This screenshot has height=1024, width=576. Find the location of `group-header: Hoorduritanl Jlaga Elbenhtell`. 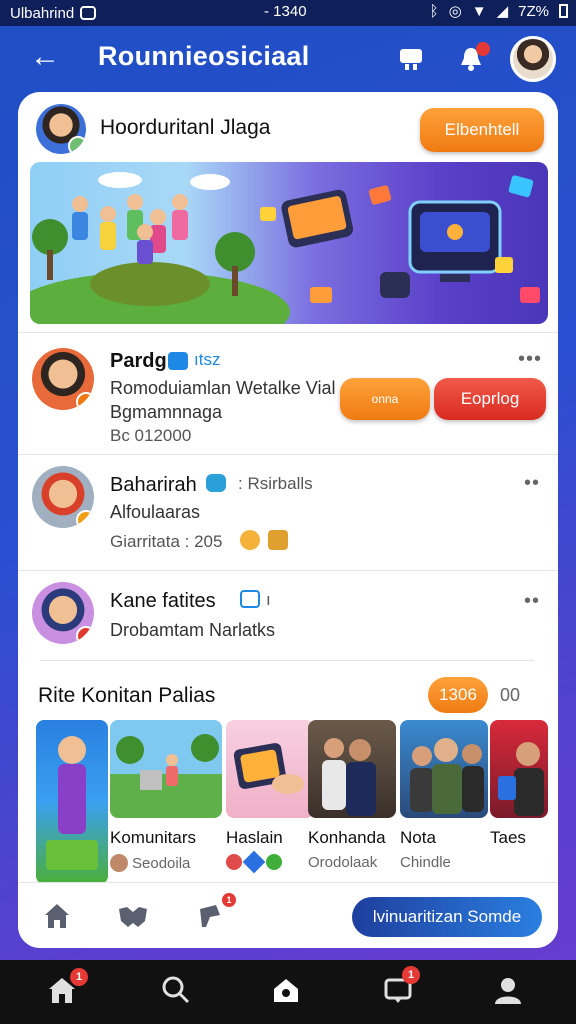

group-header: Hoorduritanl Jlaga Elbenhtell is located at coordinates (288, 127).